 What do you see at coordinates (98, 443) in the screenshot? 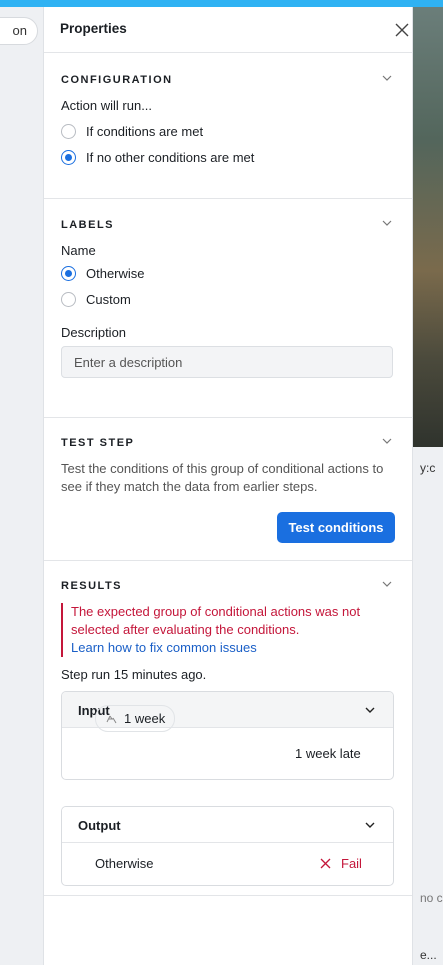
I see `section-title: TEST STEP` at bounding box center [98, 443].